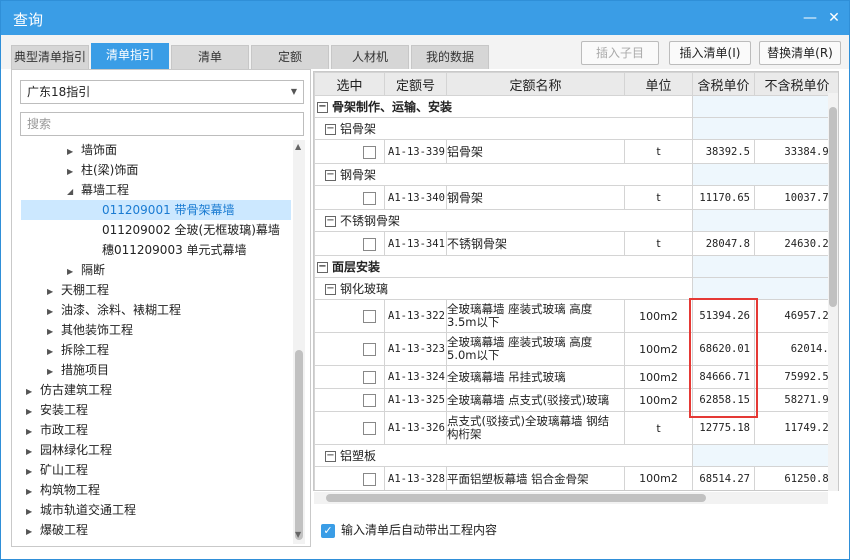  I want to click on collapse-arrow-icon: ◢, so click(74, 192).